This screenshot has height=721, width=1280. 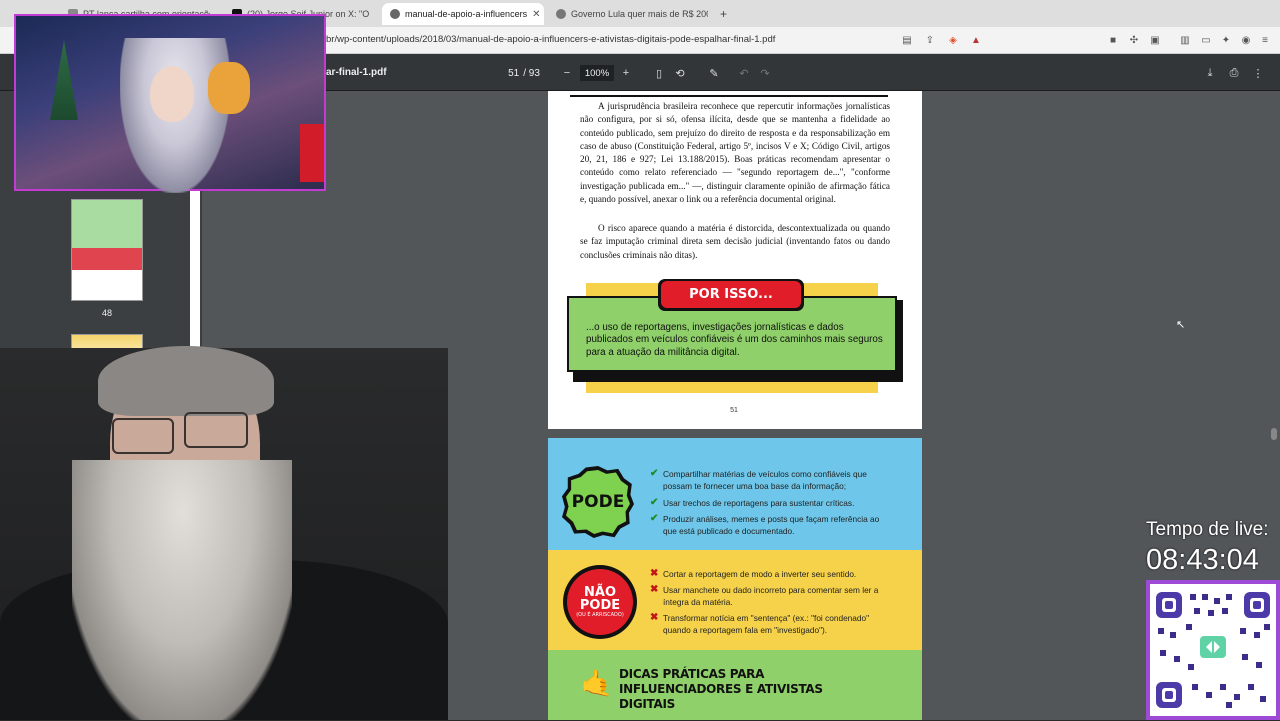 I want to click on share-icon: ⇪, so click(x=930, y=40).